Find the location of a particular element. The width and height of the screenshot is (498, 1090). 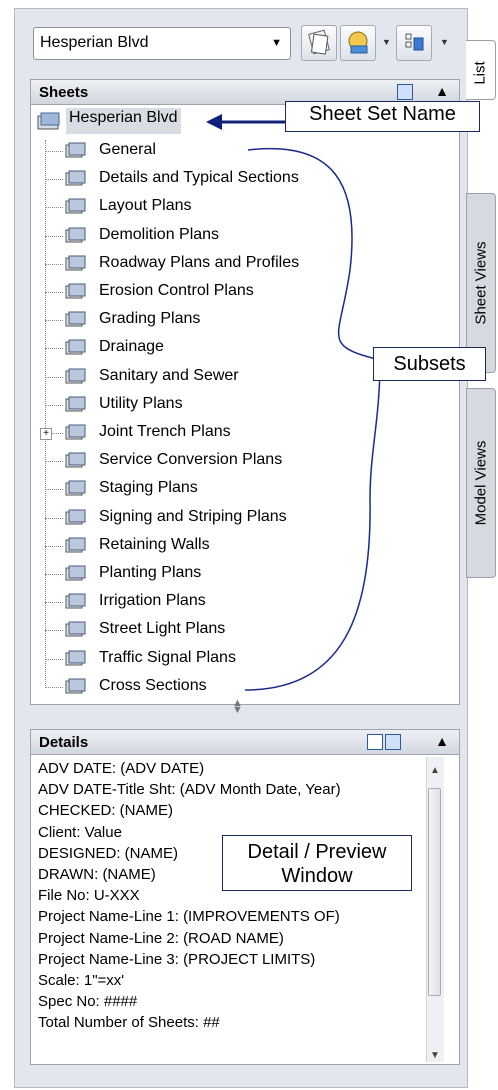

callout-detail-preview: Detail / Preview Window is located at coordinates (317, 863).